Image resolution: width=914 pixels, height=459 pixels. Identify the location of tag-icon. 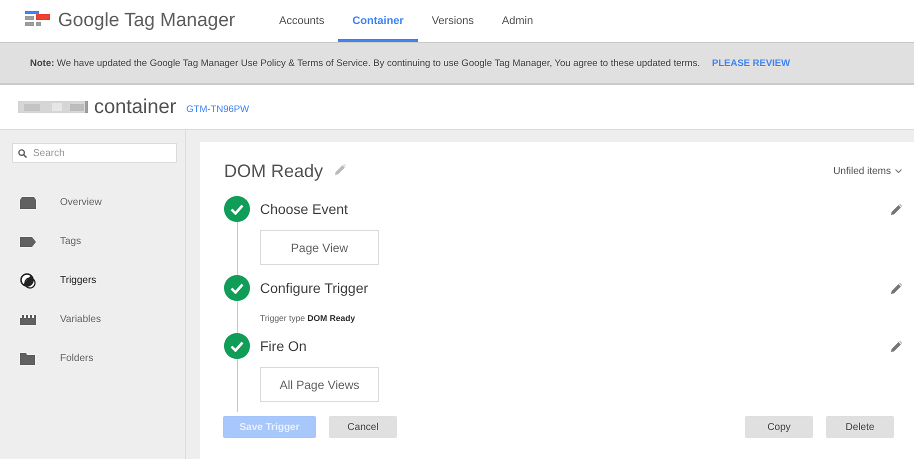
(28, 241).